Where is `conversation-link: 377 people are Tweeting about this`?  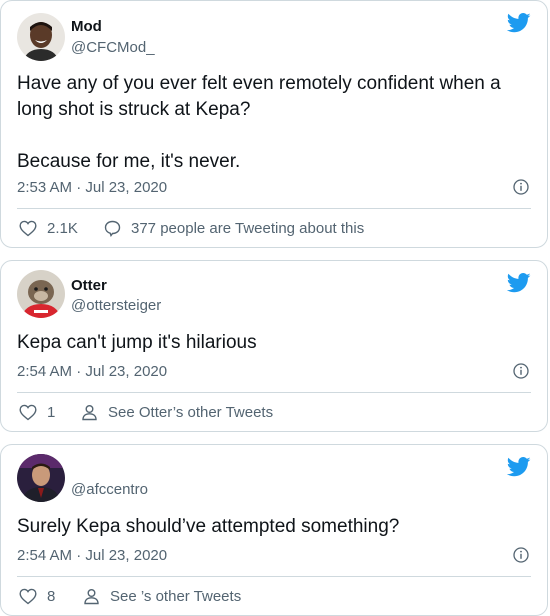
conversation-link: 377 people are Tweeting about this is located at coordinates (234, 228).